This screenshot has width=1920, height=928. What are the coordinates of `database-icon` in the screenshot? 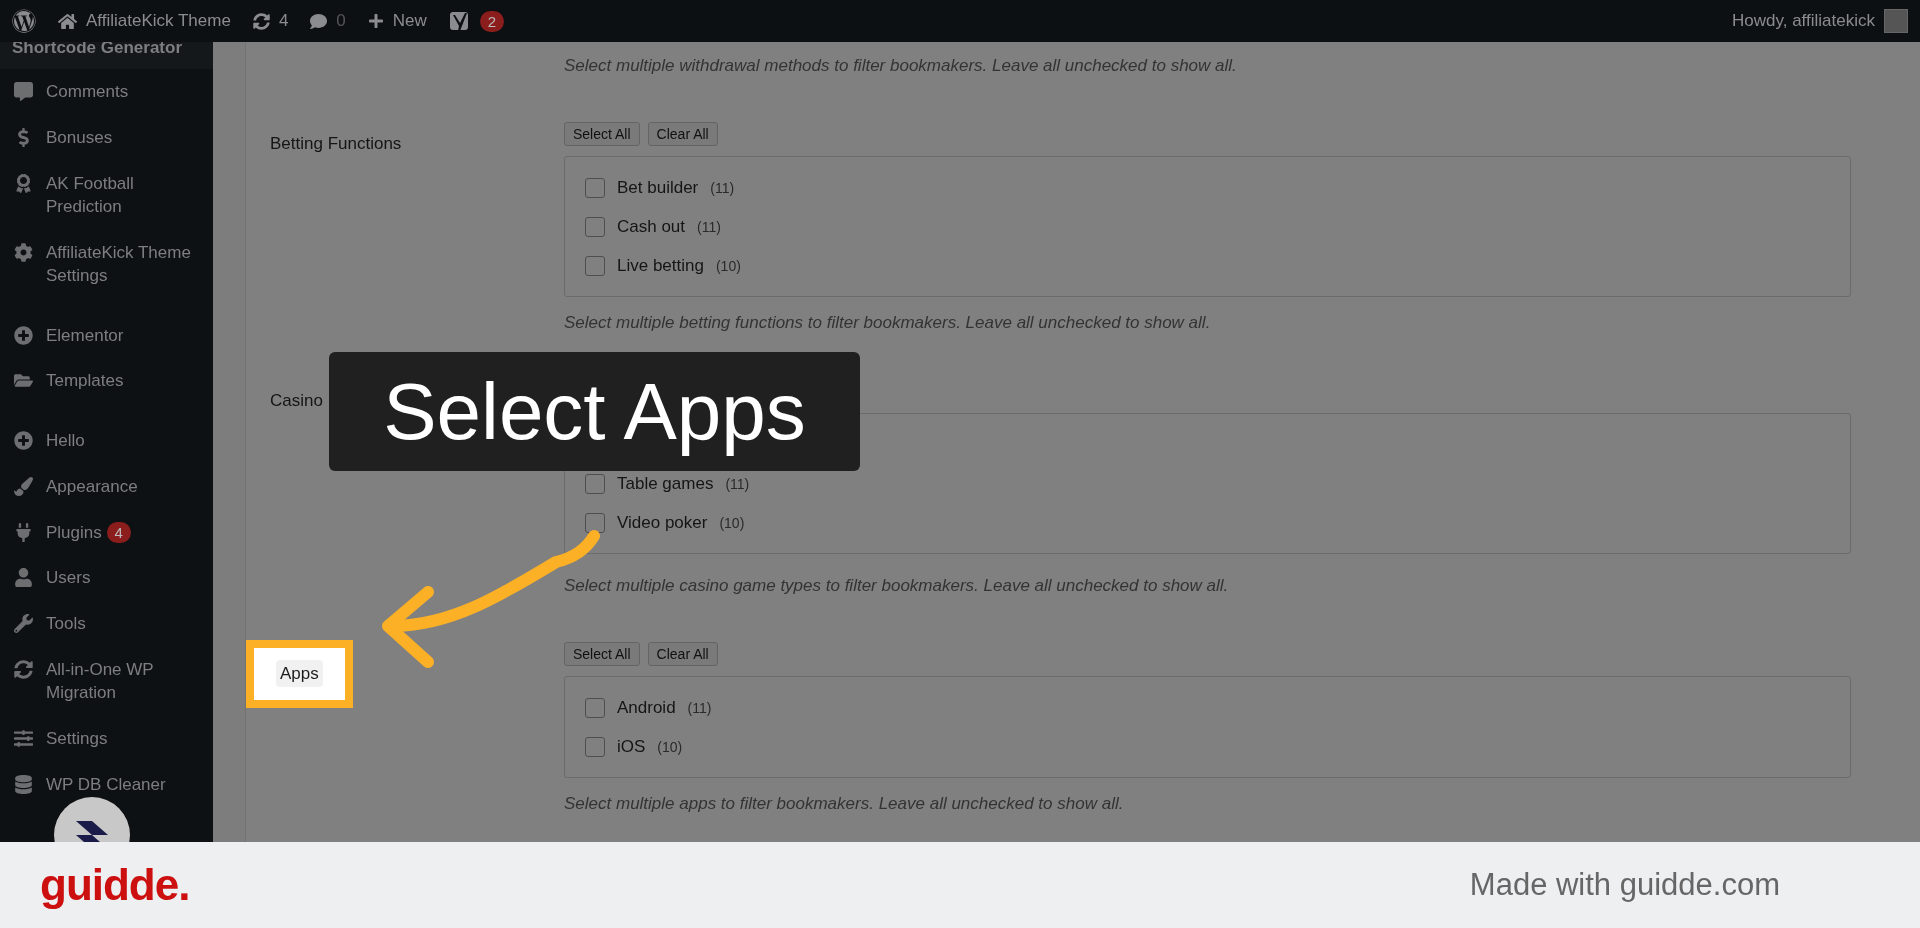 It's located at (23, 784).